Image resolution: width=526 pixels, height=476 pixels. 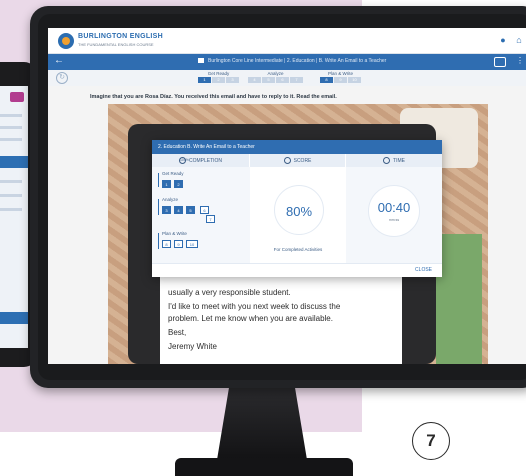 I want to click on step-label: Analyze, so click(x=275, y=73).